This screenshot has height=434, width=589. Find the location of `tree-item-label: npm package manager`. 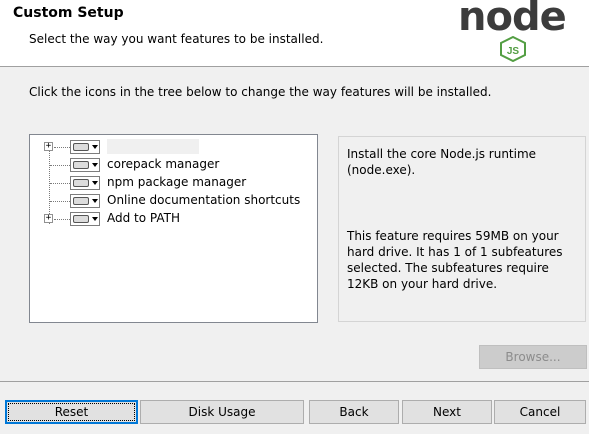

tree-item-label: npm package manager is located at coordinates (176, 182).